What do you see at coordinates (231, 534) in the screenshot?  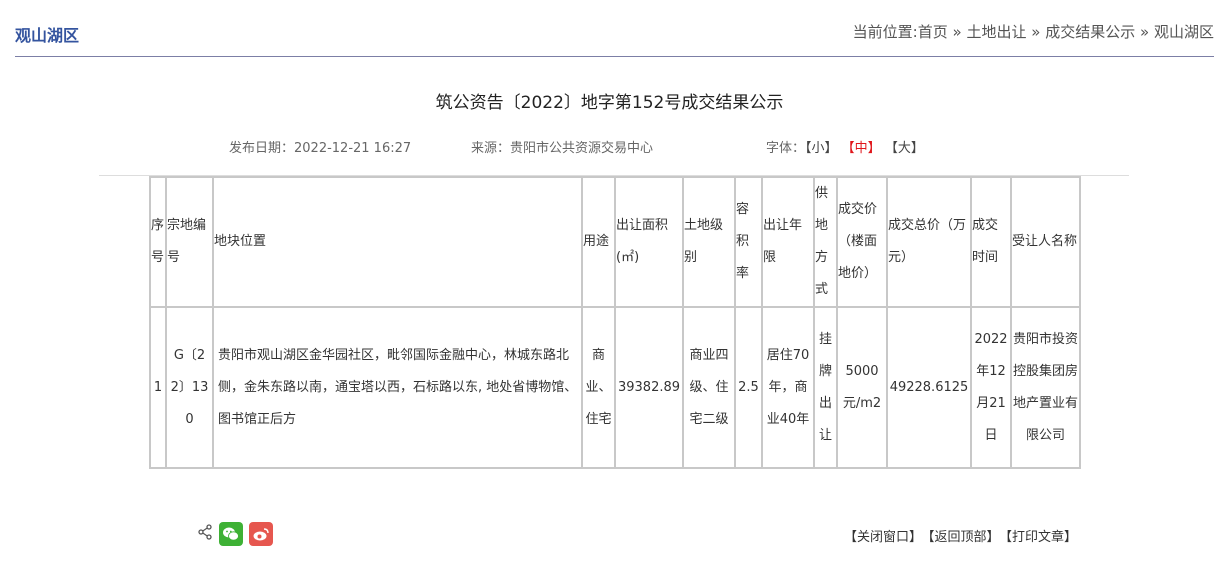 I see `wechat-icon` at bounding box center [231, 534].